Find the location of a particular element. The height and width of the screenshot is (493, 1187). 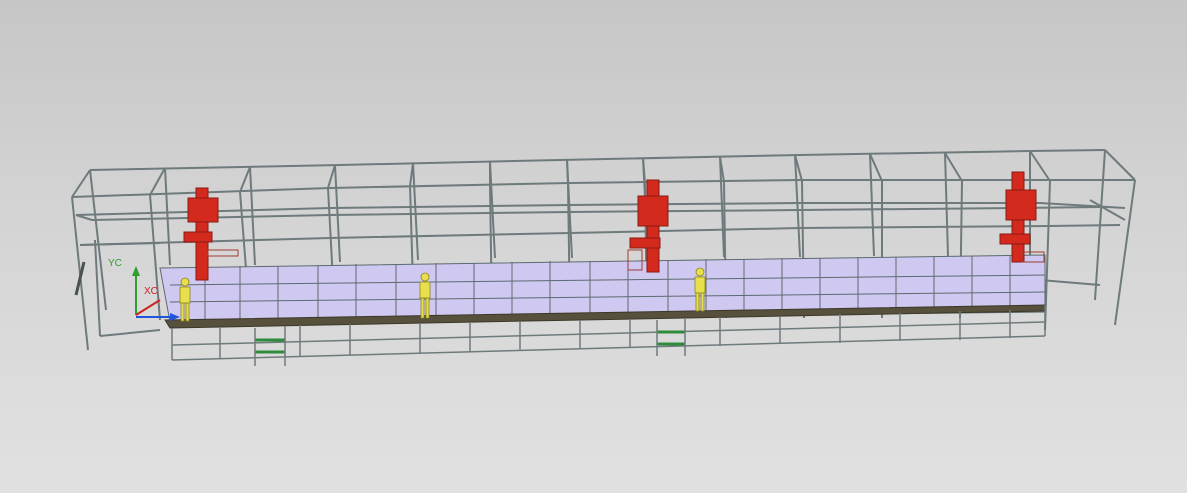

robot-unit-right is located at coordinates (1022, 217).